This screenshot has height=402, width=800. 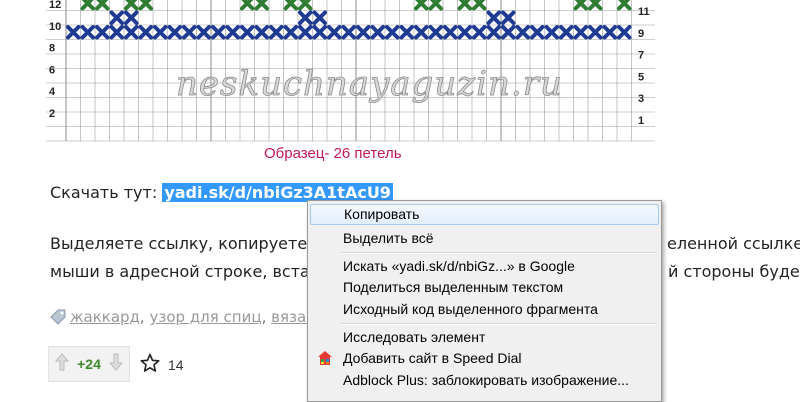 What do you see at coordinates (414, 337) in the screenshot?
I see `menu-item-label: Исследовать элемент` at bounding box center [414, 337].